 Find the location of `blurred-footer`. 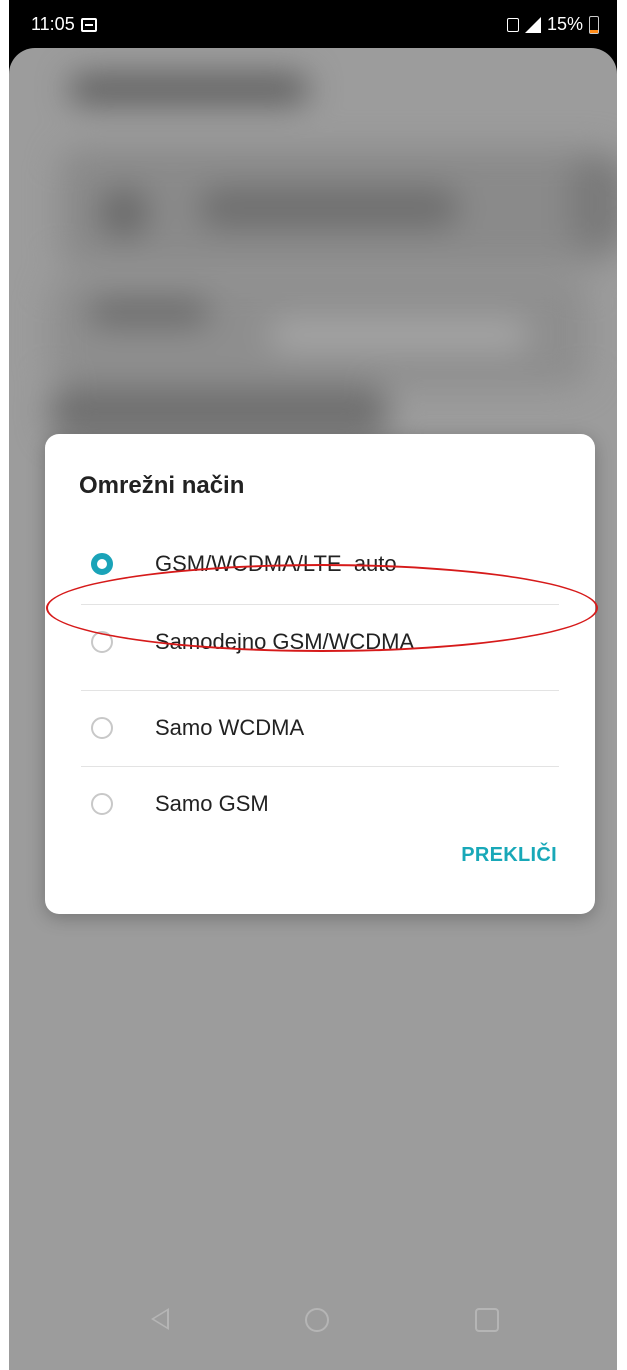

blurred-footer is located at coordinates (219, 413).